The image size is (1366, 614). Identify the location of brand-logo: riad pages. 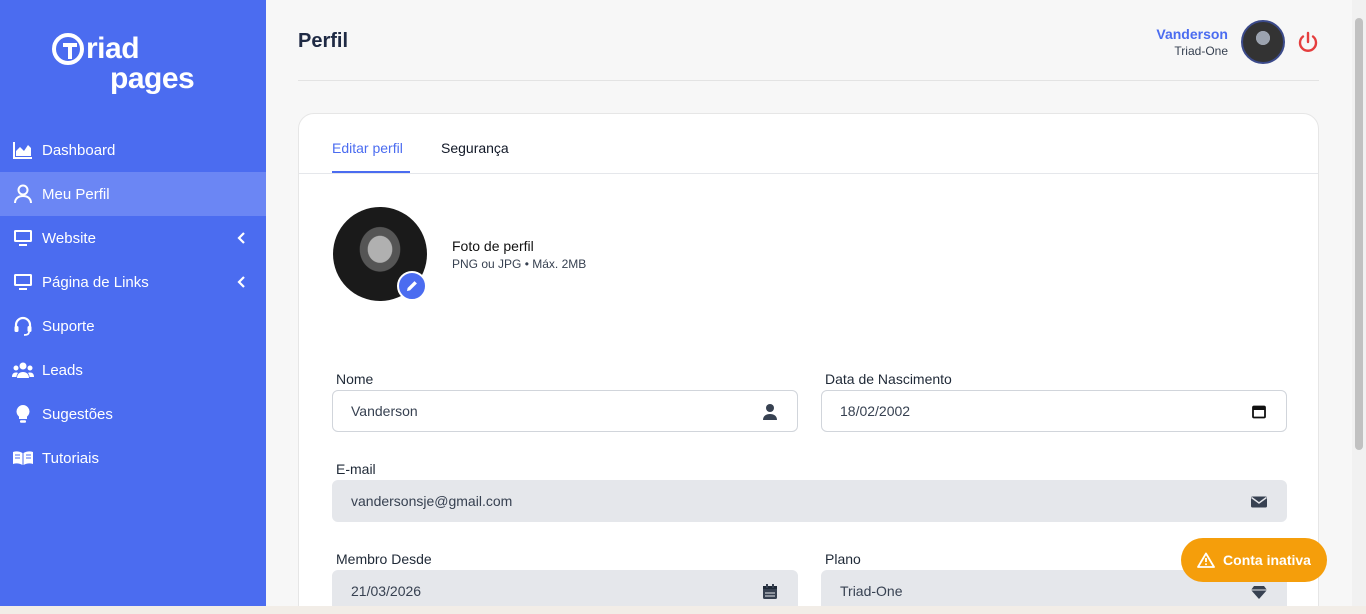
(137, 67).